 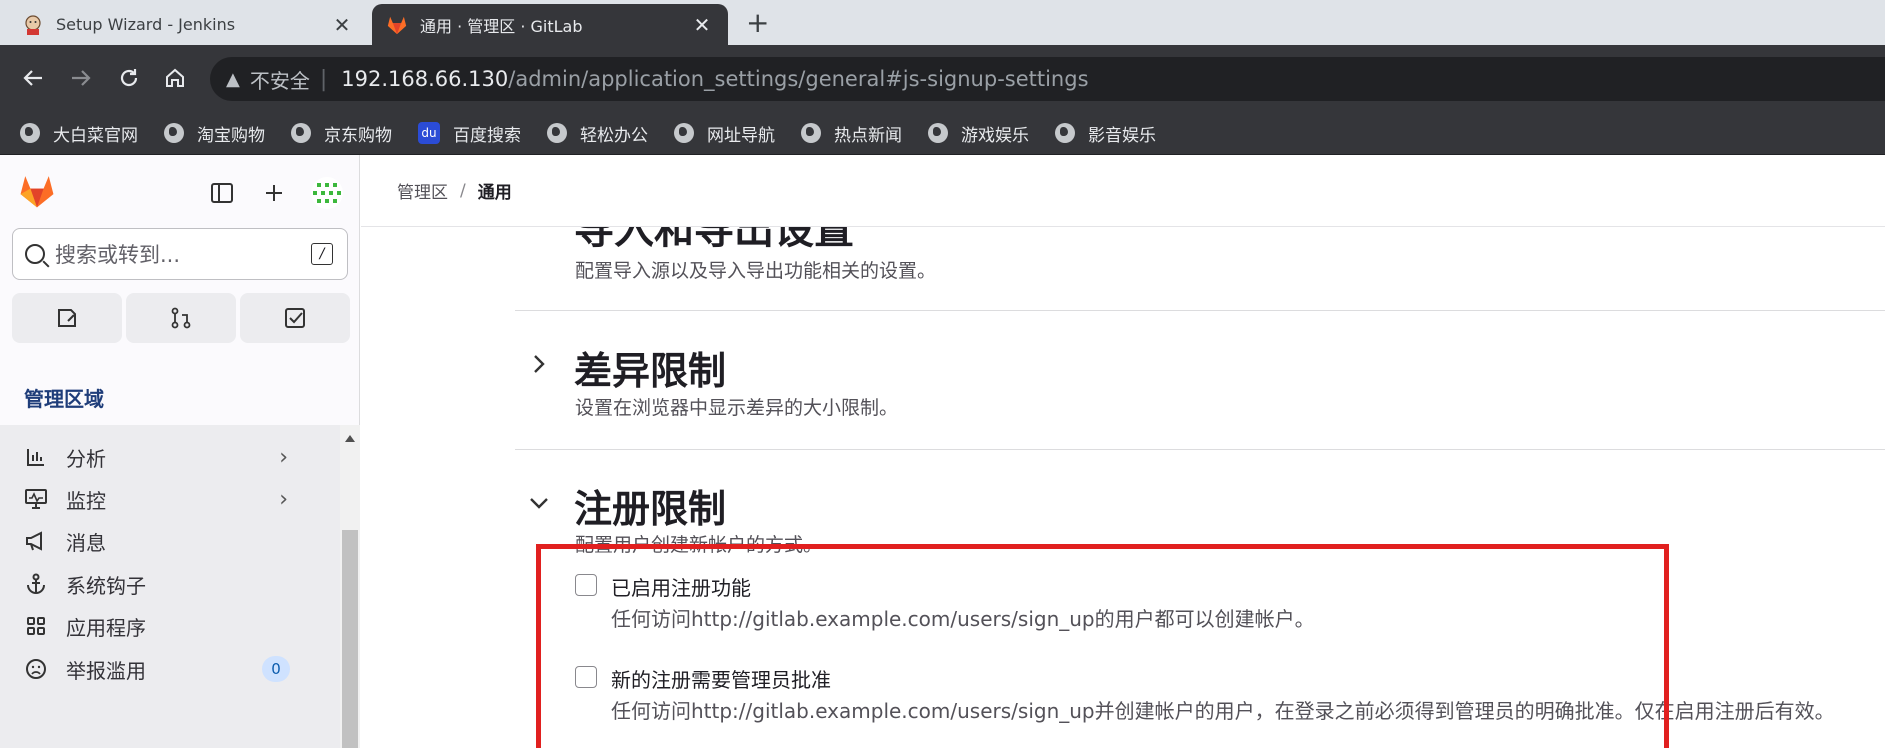 I want to click on sidebar-item-label: 分析, so click(x=86, y=458).